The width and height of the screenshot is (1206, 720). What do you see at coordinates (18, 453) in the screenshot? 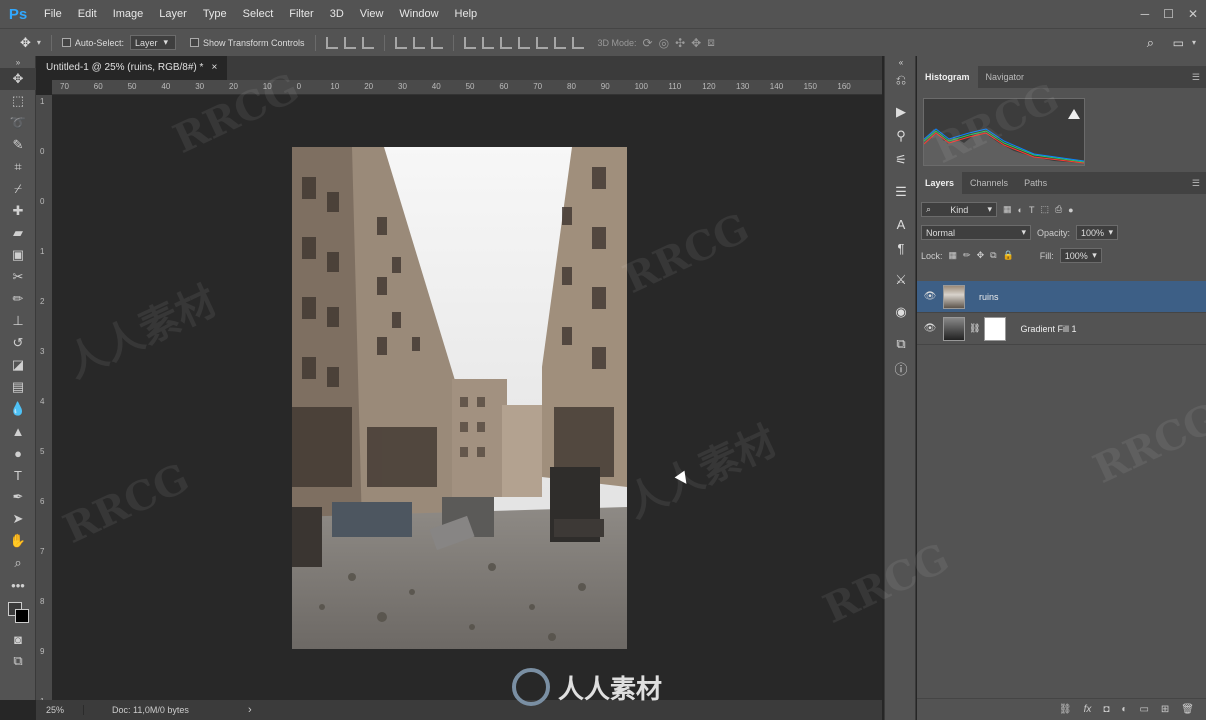
I see `dodge-tool-icon: ●` at bounding box center [18, 453].